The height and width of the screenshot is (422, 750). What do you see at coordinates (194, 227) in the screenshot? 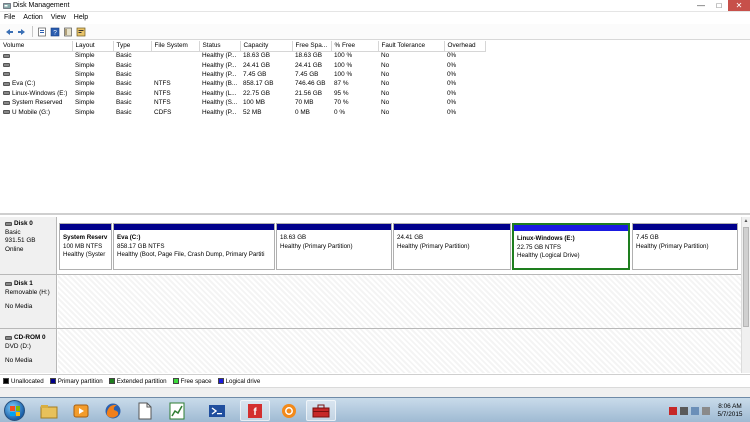
I see `partition-type-bar` at bounding box center [194, 227].